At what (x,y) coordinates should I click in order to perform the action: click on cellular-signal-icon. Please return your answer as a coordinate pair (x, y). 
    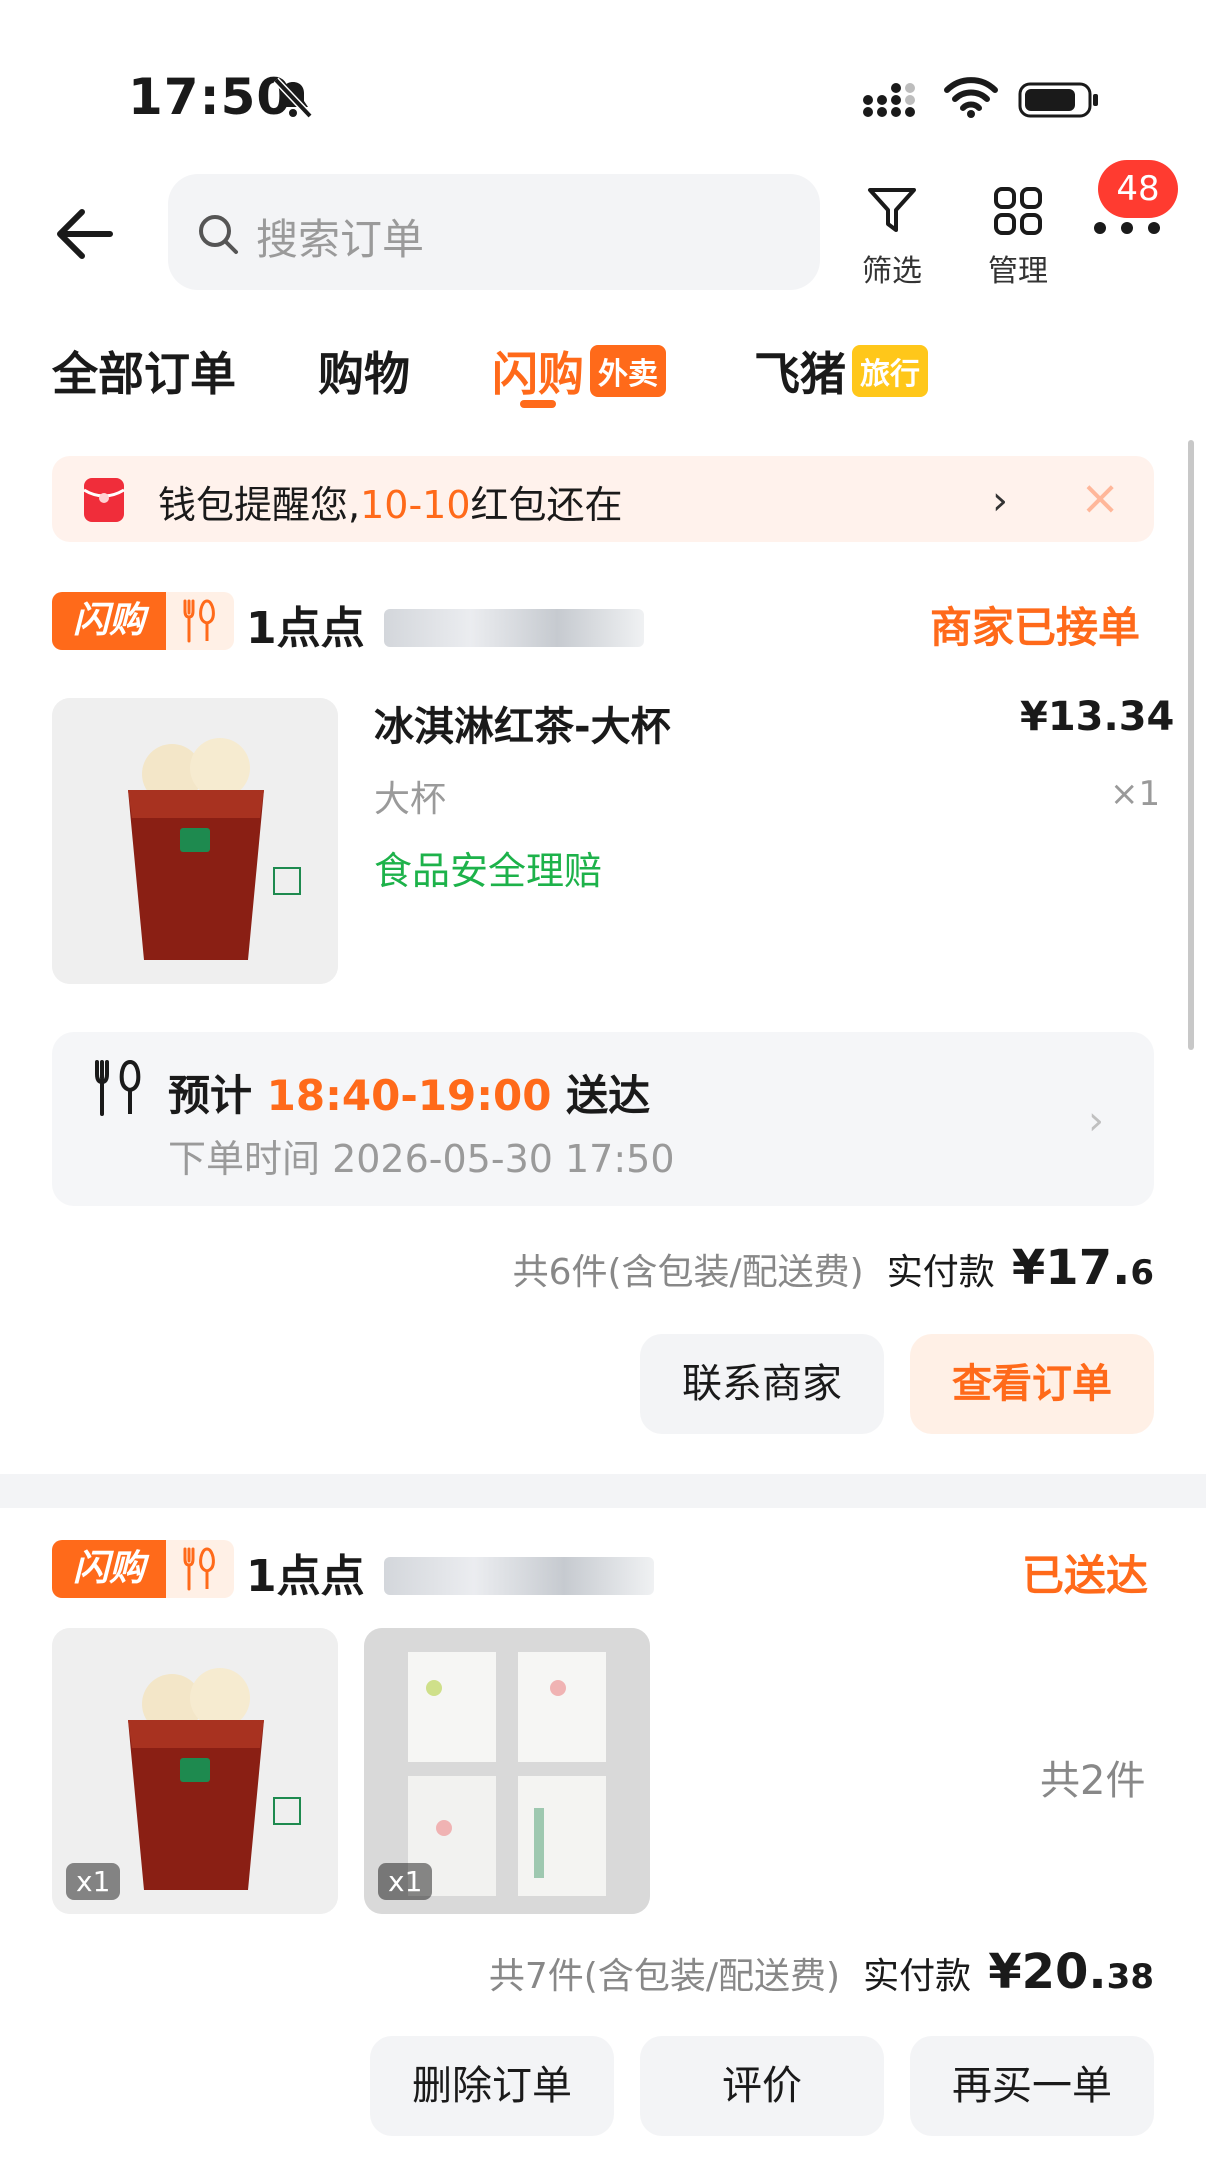
    Looking at the image, I should click on (889, 100).